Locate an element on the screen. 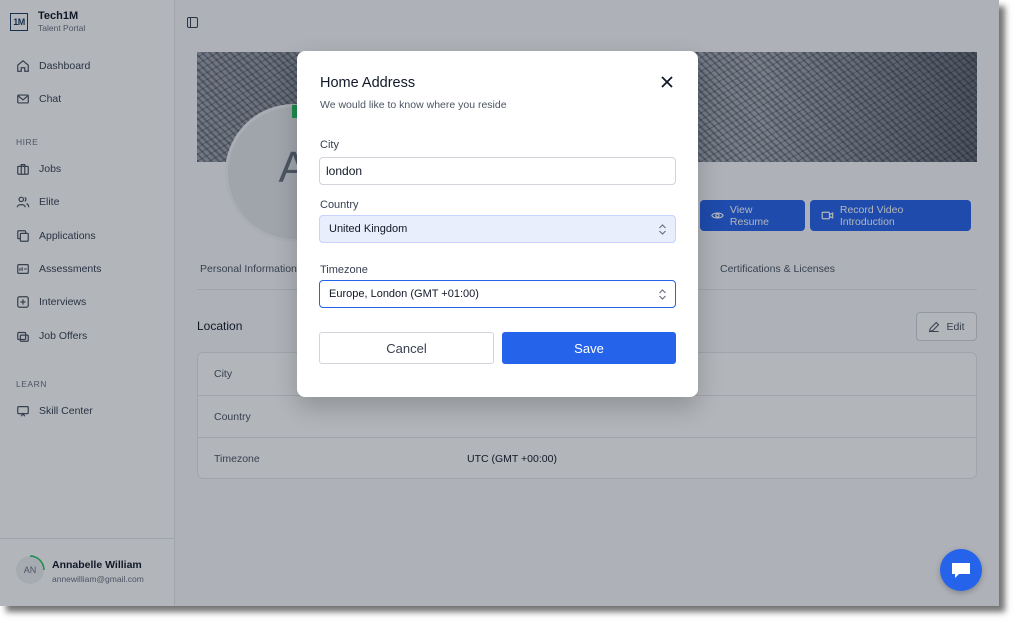 This screenshot has width=1017, height=623. timezone-label: Timezone is located at coordinates (344, 270).